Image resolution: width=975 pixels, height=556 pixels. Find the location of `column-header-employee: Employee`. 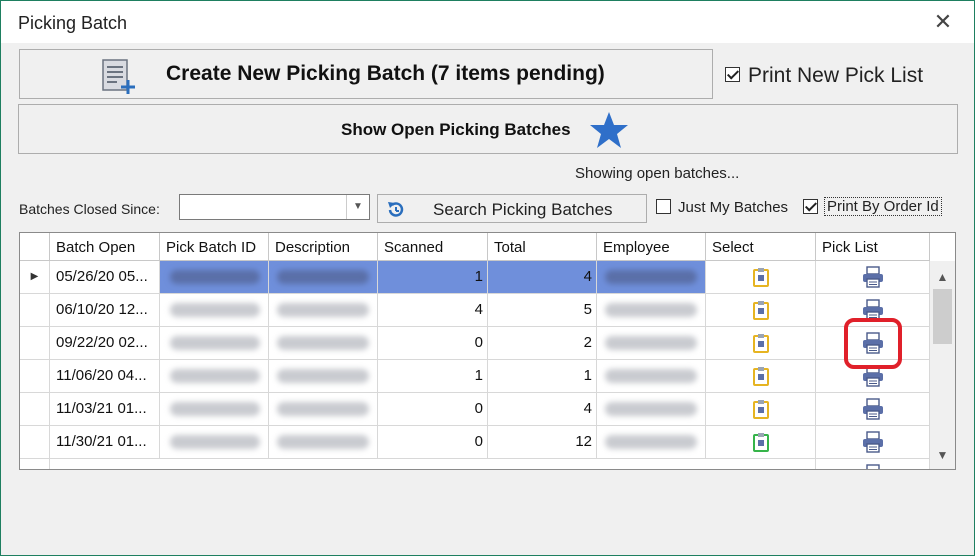

column-header-employee: Employee is located at coordinates (651, 247).